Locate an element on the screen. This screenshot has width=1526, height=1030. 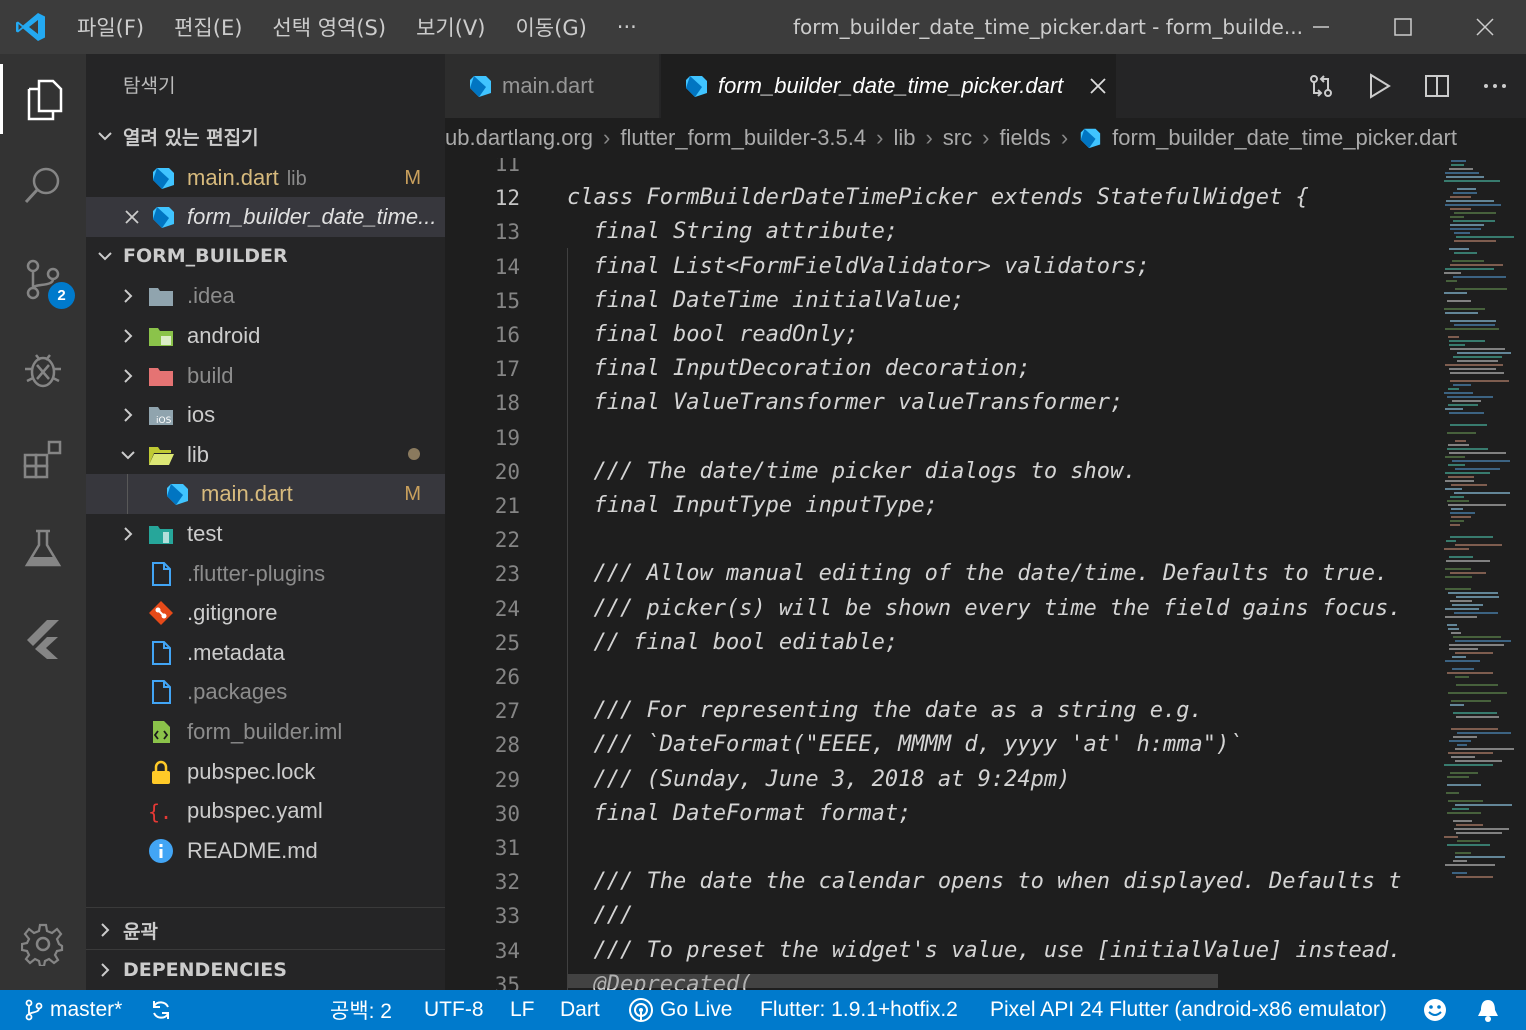
breadcrumb-item: ub.dartlang.org is located at coordinates (519, 138).